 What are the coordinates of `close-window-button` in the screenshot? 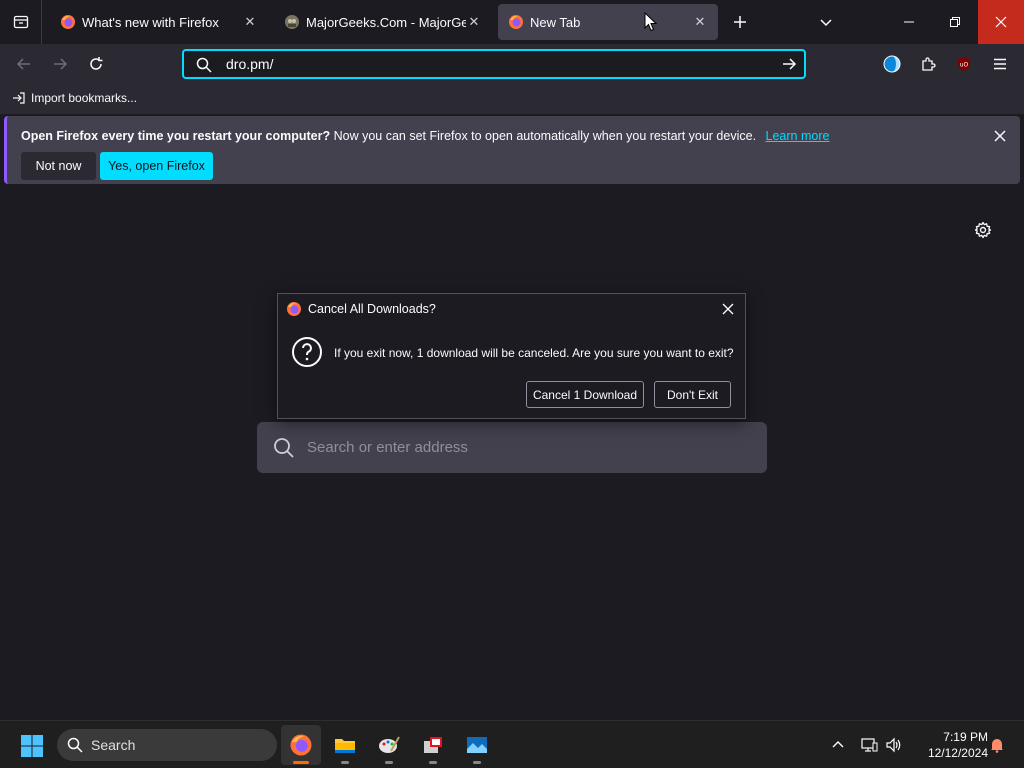 It's located at (1001, 22).